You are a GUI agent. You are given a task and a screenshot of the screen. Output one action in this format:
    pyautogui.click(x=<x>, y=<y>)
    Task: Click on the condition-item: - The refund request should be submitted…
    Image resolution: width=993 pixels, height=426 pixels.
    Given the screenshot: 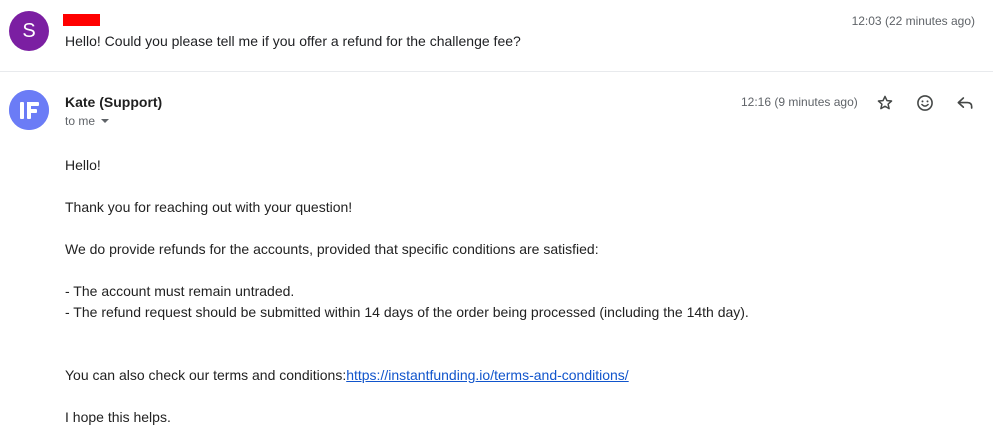 What is the action you would take?
    pyautogui.click(x=407, y=312)
    